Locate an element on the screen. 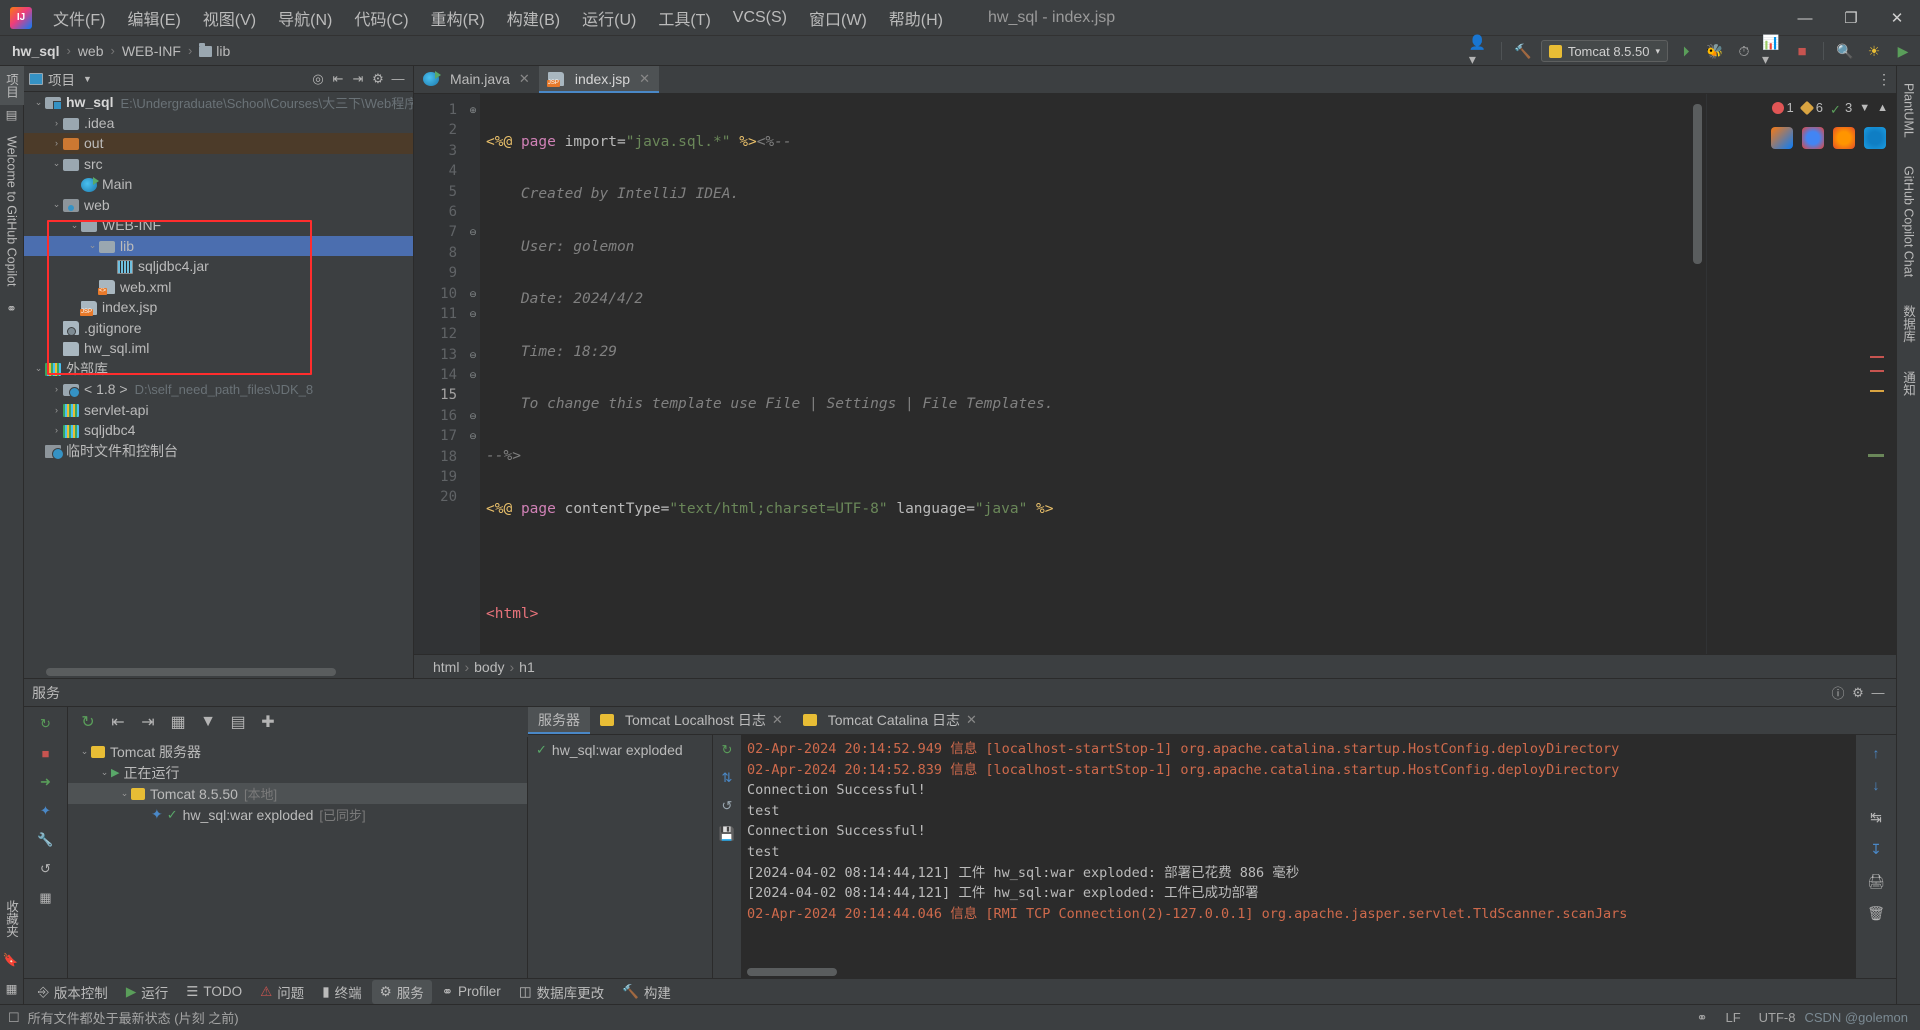  sidebar-item-project: 项目 is located at coordinates (12, 85).